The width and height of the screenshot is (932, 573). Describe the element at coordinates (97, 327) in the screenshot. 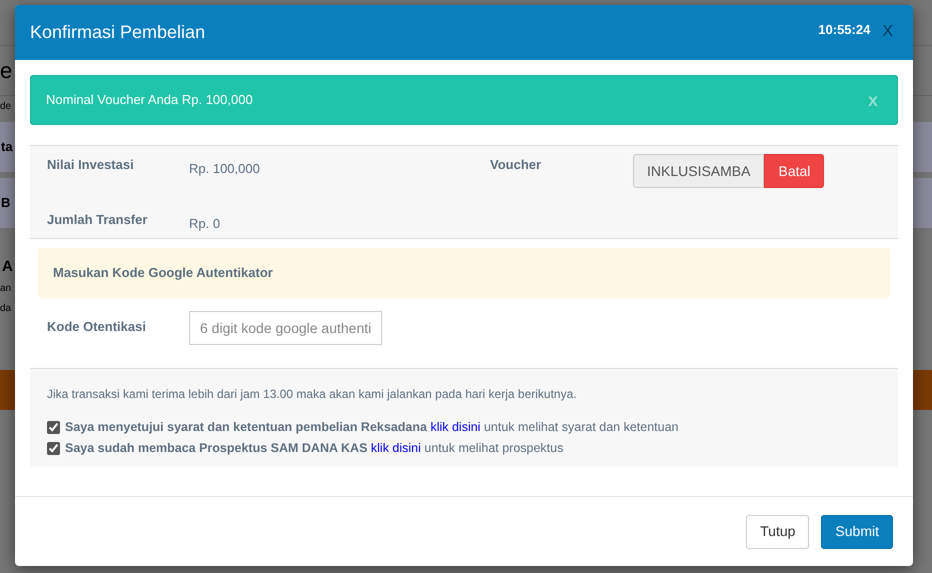

I see `auth-label: Kode Otentikasi` at that location.